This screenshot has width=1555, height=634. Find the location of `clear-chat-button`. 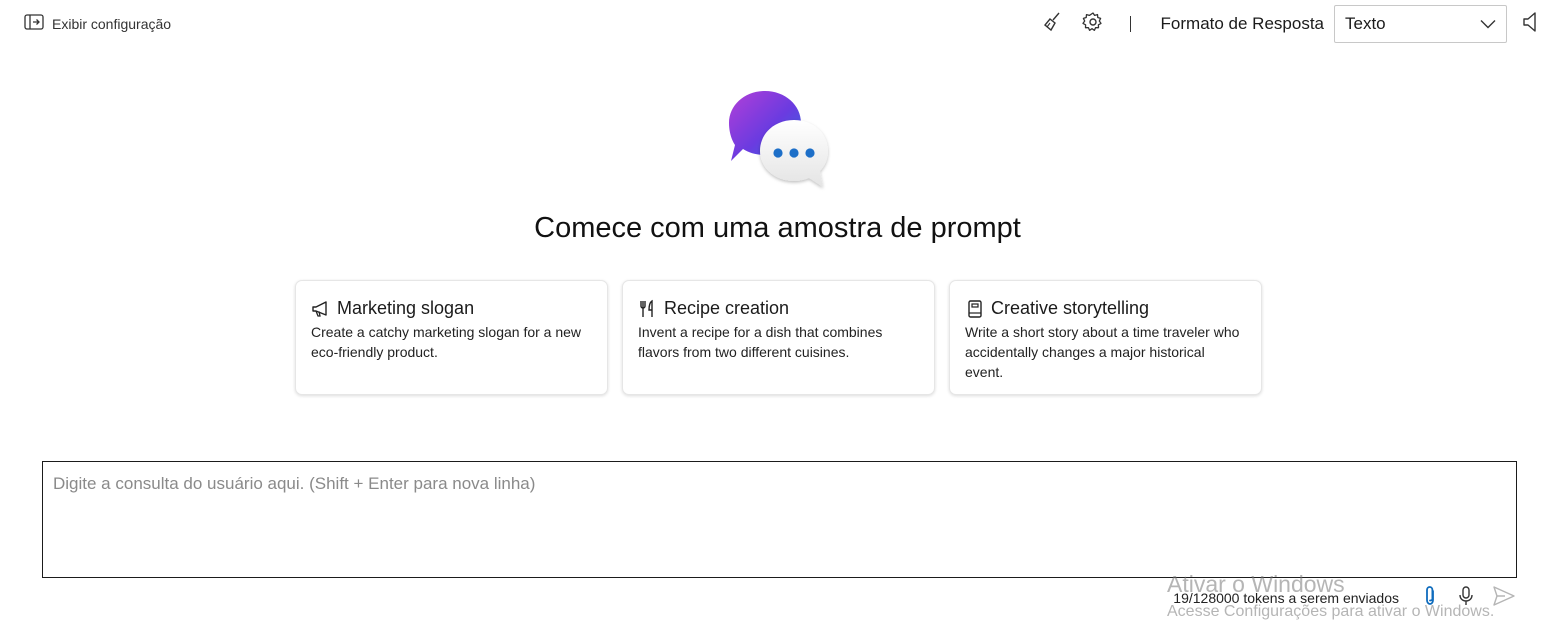

clear-chat-button is located at coordinates (1053, 24).